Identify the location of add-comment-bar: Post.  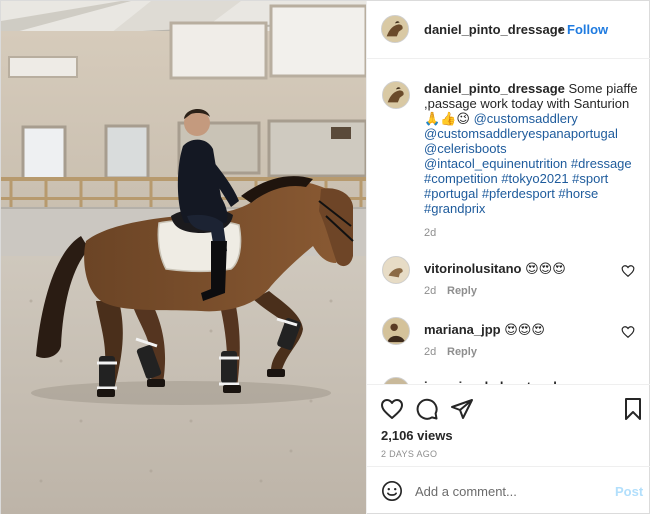
(508, 490).